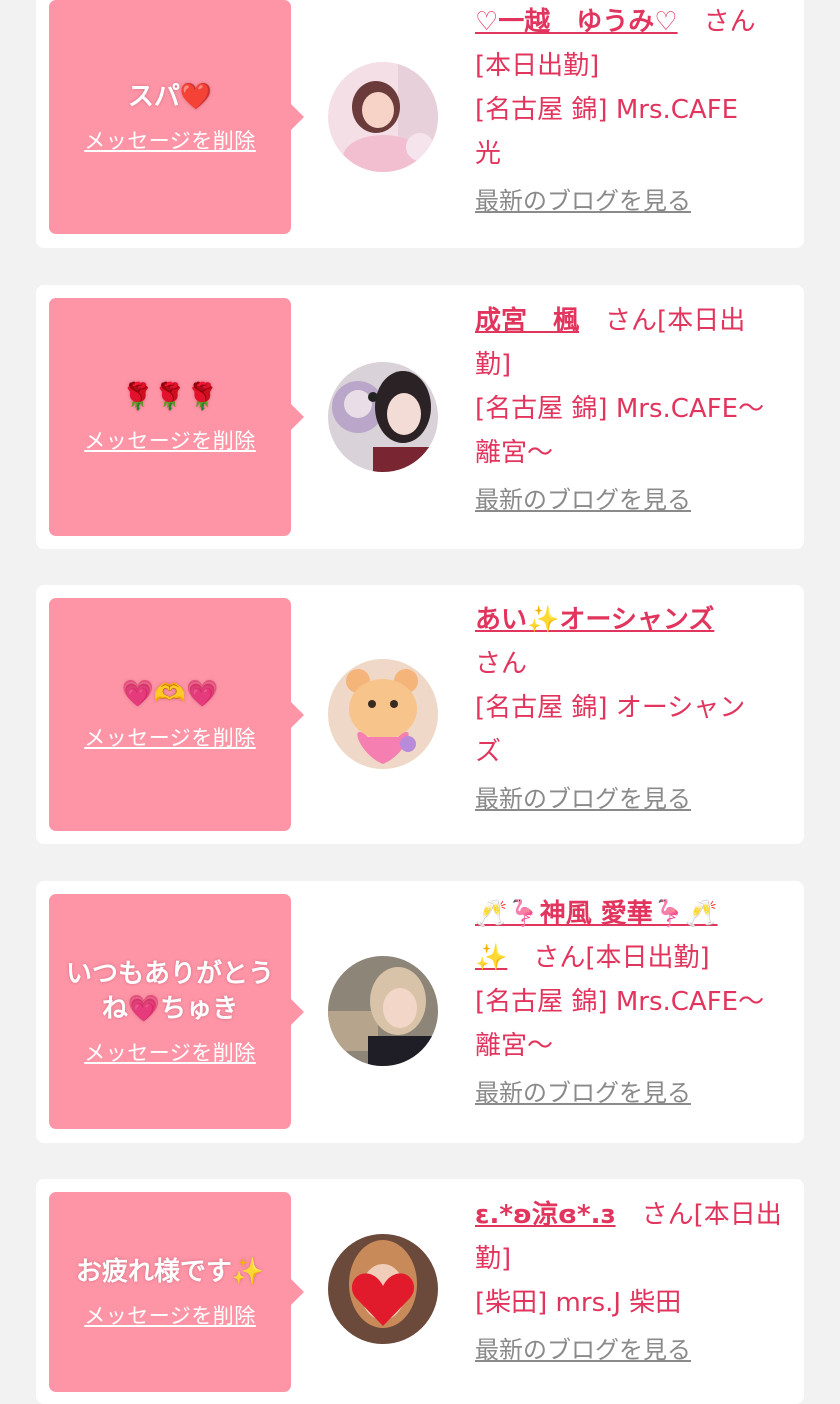 Image resolution: width=840 pixels, height=1404 pixels. What do you see at coordinates (176, 117) in the screenshot?
I see `message-bubble: スパ❤️ メッセージを削除` at bounding box center [176, 117].